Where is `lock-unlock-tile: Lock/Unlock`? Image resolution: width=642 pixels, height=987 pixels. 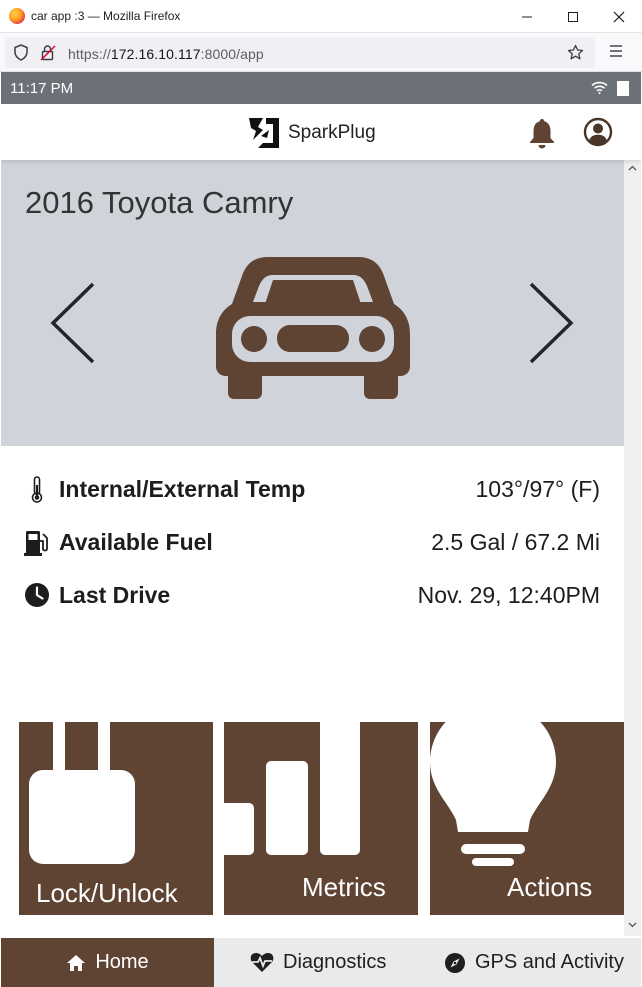
lock-unlock-tile: Lock/Unlock is located at coordinates (116, 818).